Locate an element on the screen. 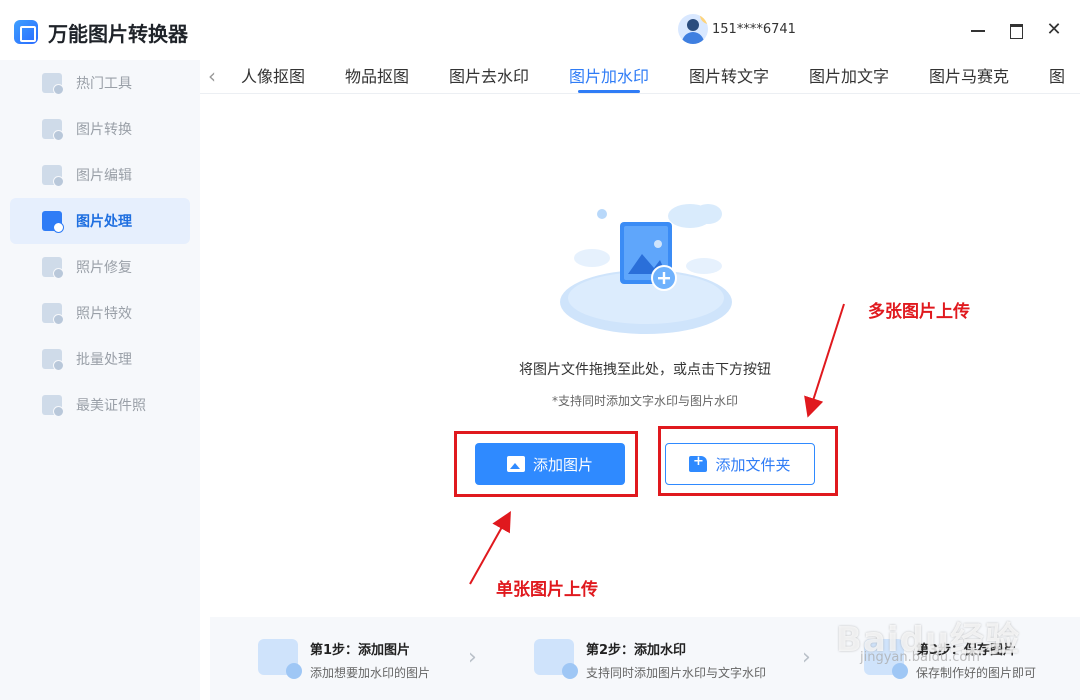 This screenshot has height=700, width=1080. step-title: 第1步：添加图片 is located at coordinates (360, 650).